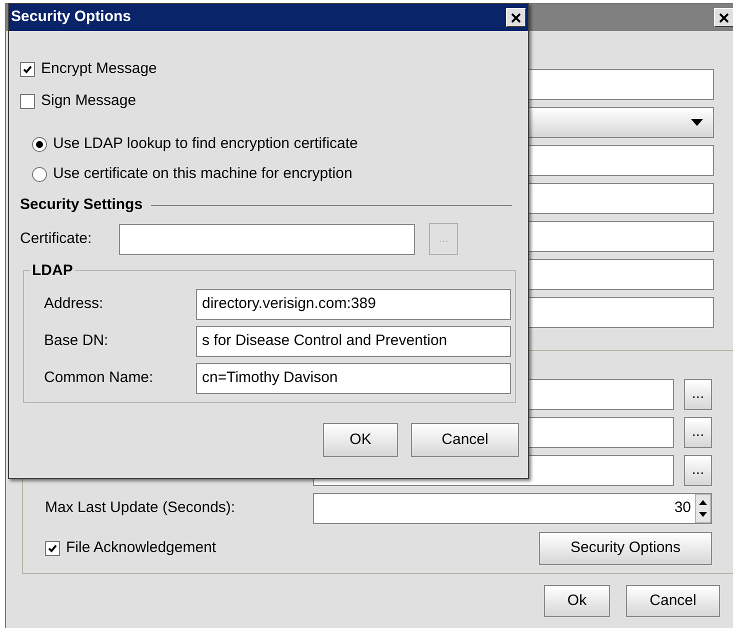 The image size is (733, 628). Describe the element at coordinates (202, 174) in the screenshot. I see `radio-label: Use certificate on this machine for encryption` at that location.